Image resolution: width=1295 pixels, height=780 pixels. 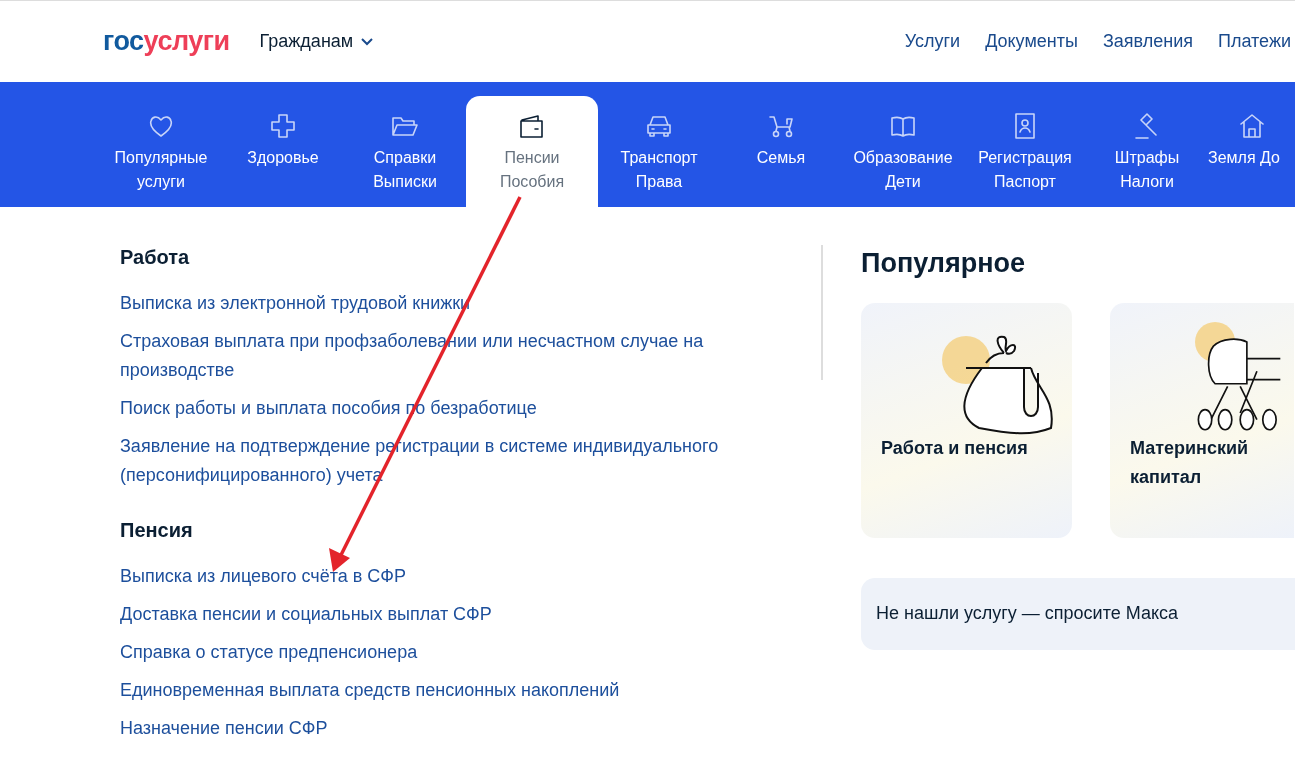 I want to click on popular-heading: Популярное, so click(x=944, y=263).